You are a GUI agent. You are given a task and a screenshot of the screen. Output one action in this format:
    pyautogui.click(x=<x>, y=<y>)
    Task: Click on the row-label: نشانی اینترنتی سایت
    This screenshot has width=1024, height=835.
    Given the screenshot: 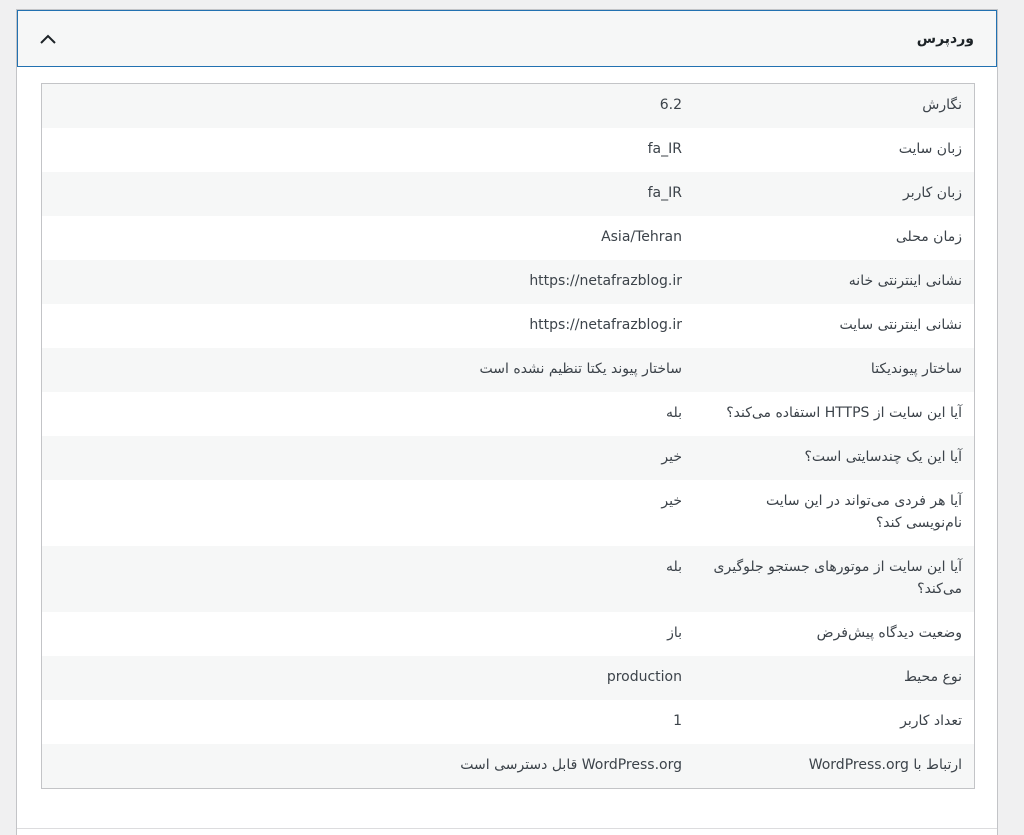 What is the action you would take?
    pyautogui.click(x=834, y=326)
    